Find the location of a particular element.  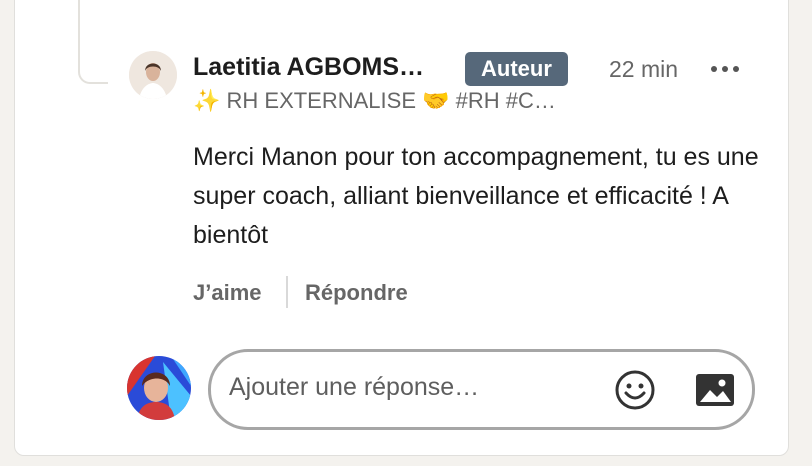

image-icon is located at coordinates (715, 390).